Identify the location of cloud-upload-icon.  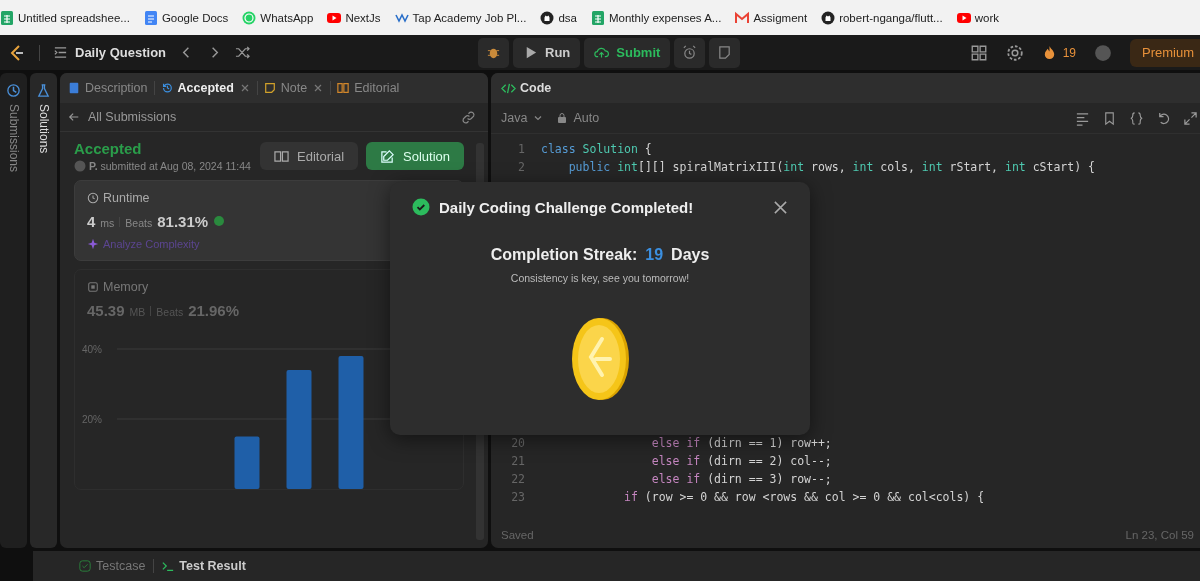
(602, 52).